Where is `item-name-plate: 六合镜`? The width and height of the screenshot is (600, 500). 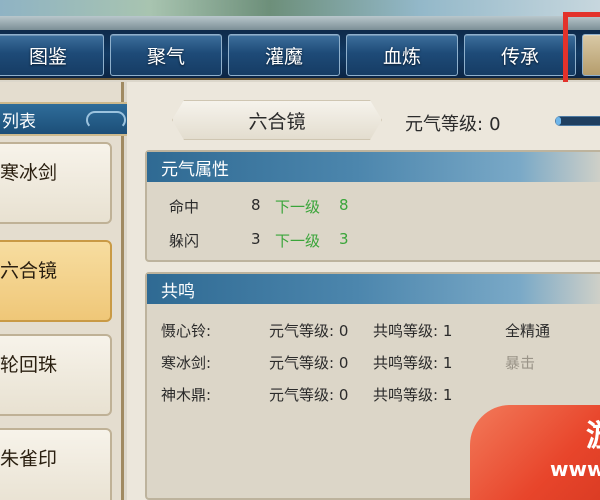
item-name-plate: 六合镜 is located at coordinates (277, 120).